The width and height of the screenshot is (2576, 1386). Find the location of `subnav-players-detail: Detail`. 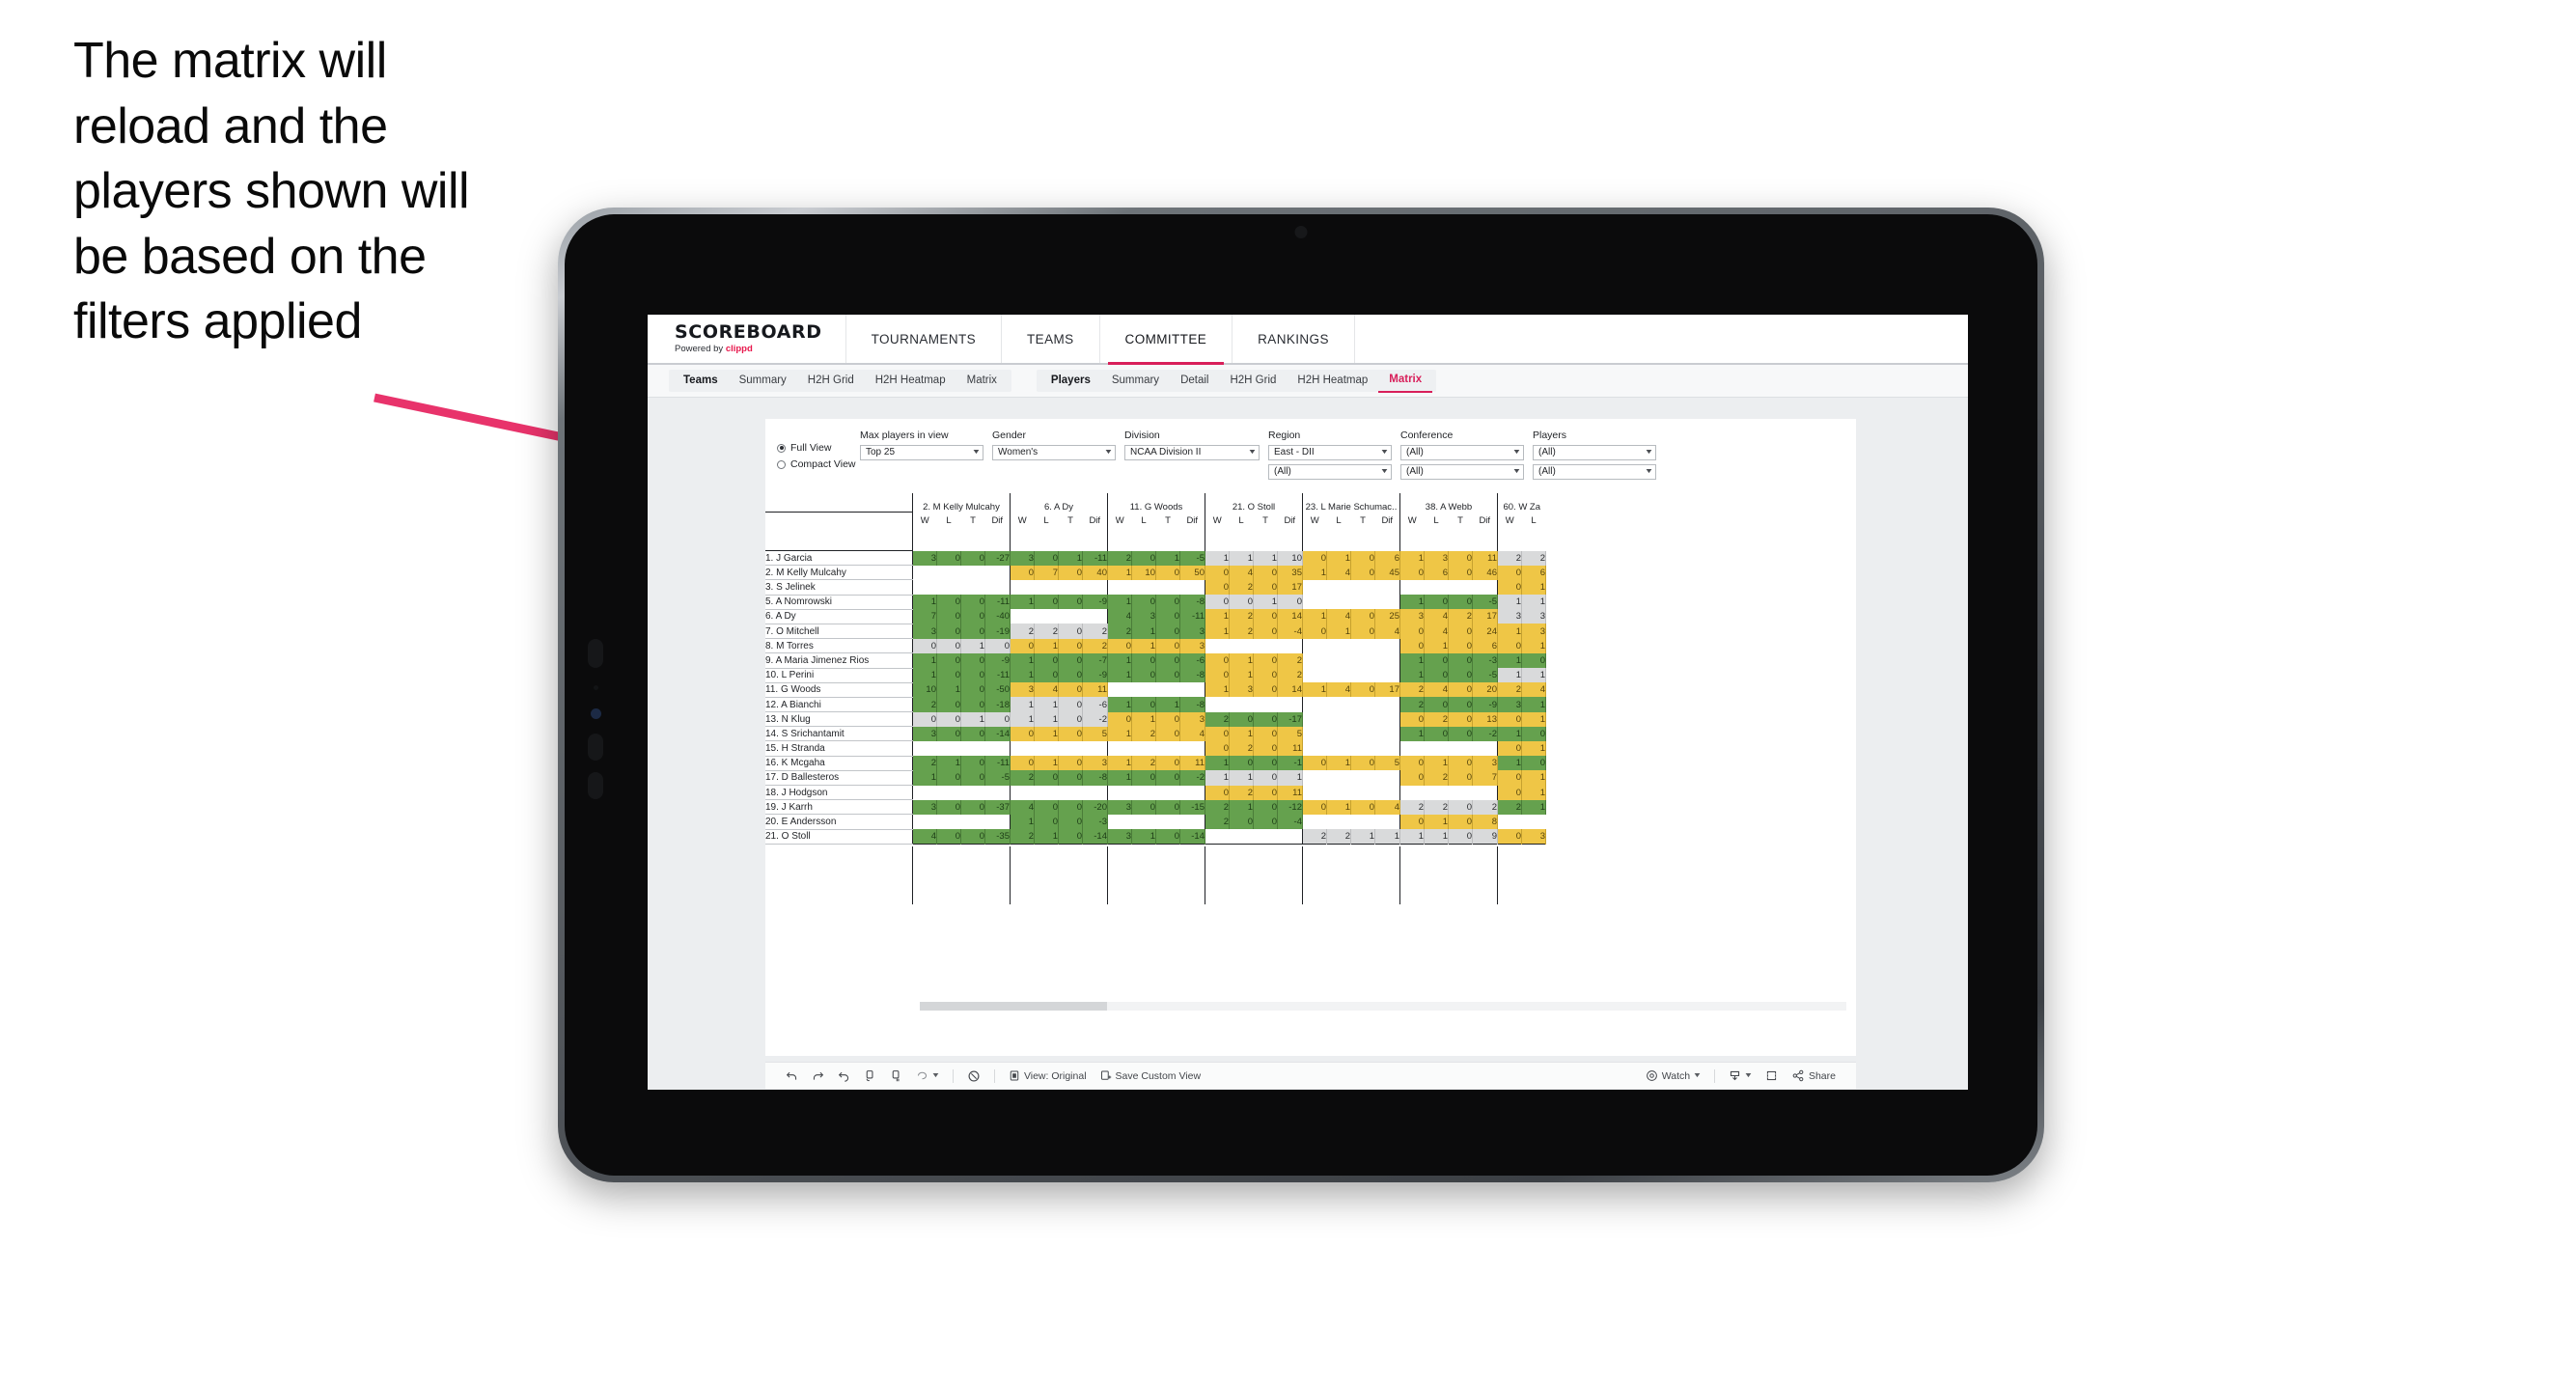

subnav-players-detail: Detail is located at coordinates (1194, 381).